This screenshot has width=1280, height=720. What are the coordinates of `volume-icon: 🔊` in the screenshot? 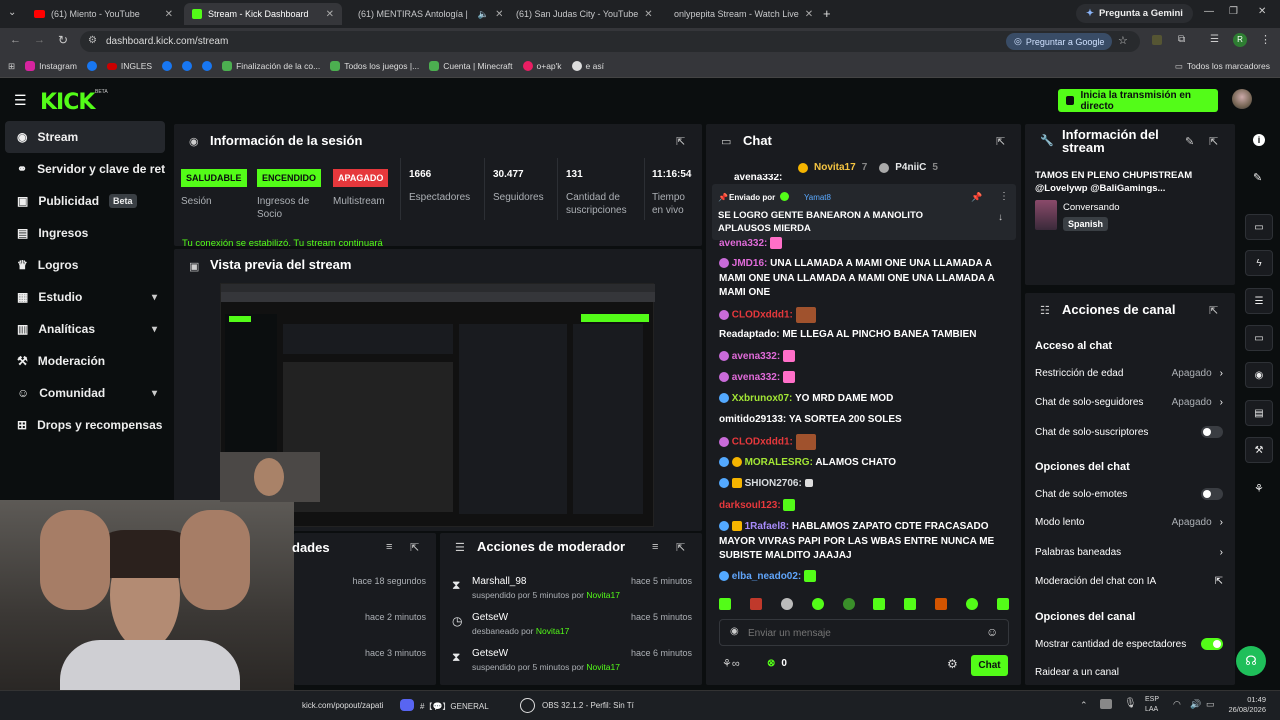 It's located at (1195, 704).